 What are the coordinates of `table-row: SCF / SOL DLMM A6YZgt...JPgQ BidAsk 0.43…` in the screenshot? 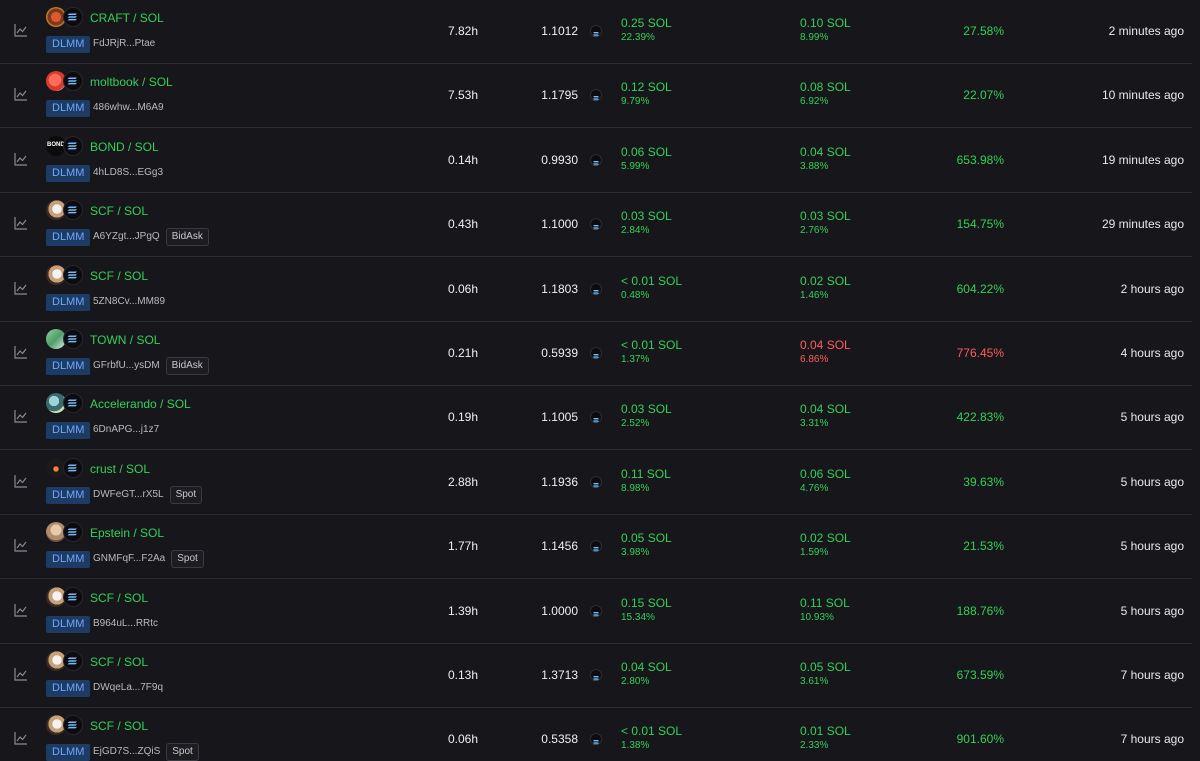 It's located at (596, 225).